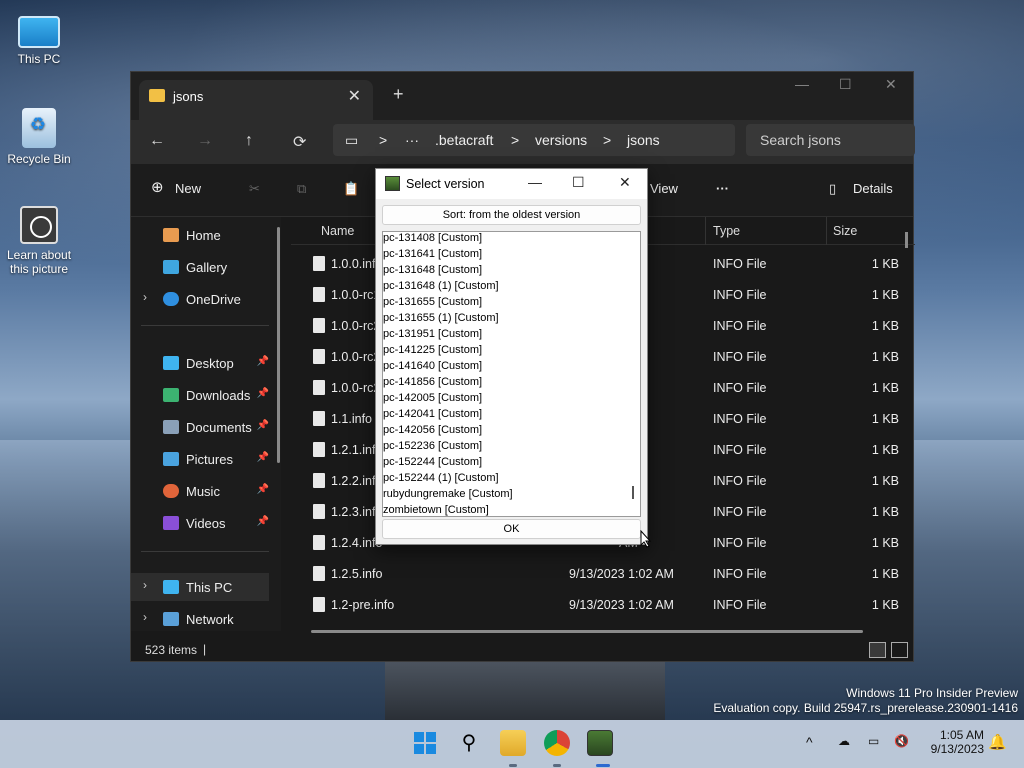 The width and height of the screenshot is (1024, 768). Describe the element at coordinates (505, 495) in the screenshot. I see `list-item: rubydungremake [Custom]` at that location.